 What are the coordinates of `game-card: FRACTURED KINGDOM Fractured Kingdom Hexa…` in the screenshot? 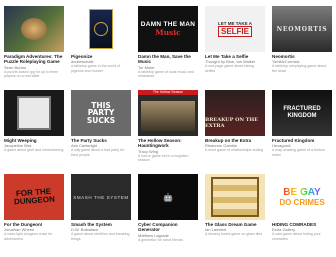 It's located at (302, 130).